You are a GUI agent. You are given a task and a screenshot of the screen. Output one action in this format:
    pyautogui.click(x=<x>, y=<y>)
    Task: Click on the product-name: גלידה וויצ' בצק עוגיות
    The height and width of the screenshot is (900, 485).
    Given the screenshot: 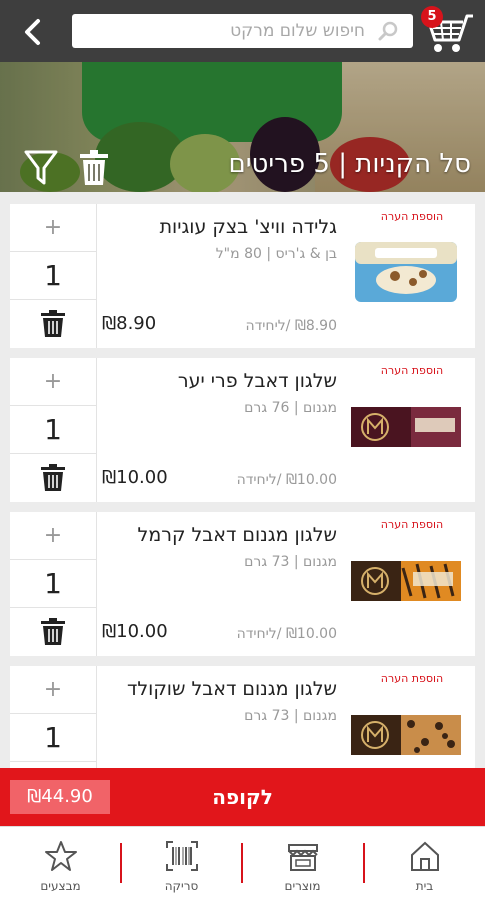 What is the action you would take?
    pyautogui.click(x=248, y=227)
    